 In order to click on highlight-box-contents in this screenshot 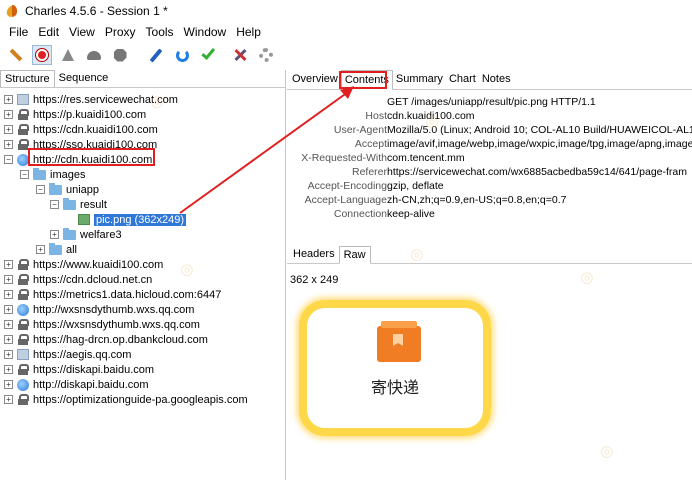, I will do `click(363, 80)`.